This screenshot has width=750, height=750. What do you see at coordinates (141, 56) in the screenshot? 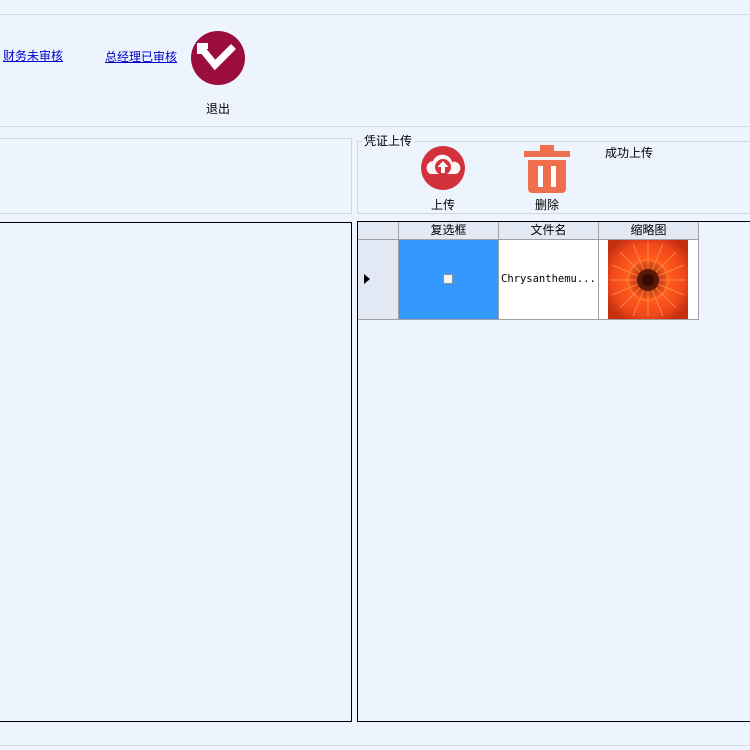
I see `gm-approved-link: 总经理已审核` at bounding box center [141, 56].